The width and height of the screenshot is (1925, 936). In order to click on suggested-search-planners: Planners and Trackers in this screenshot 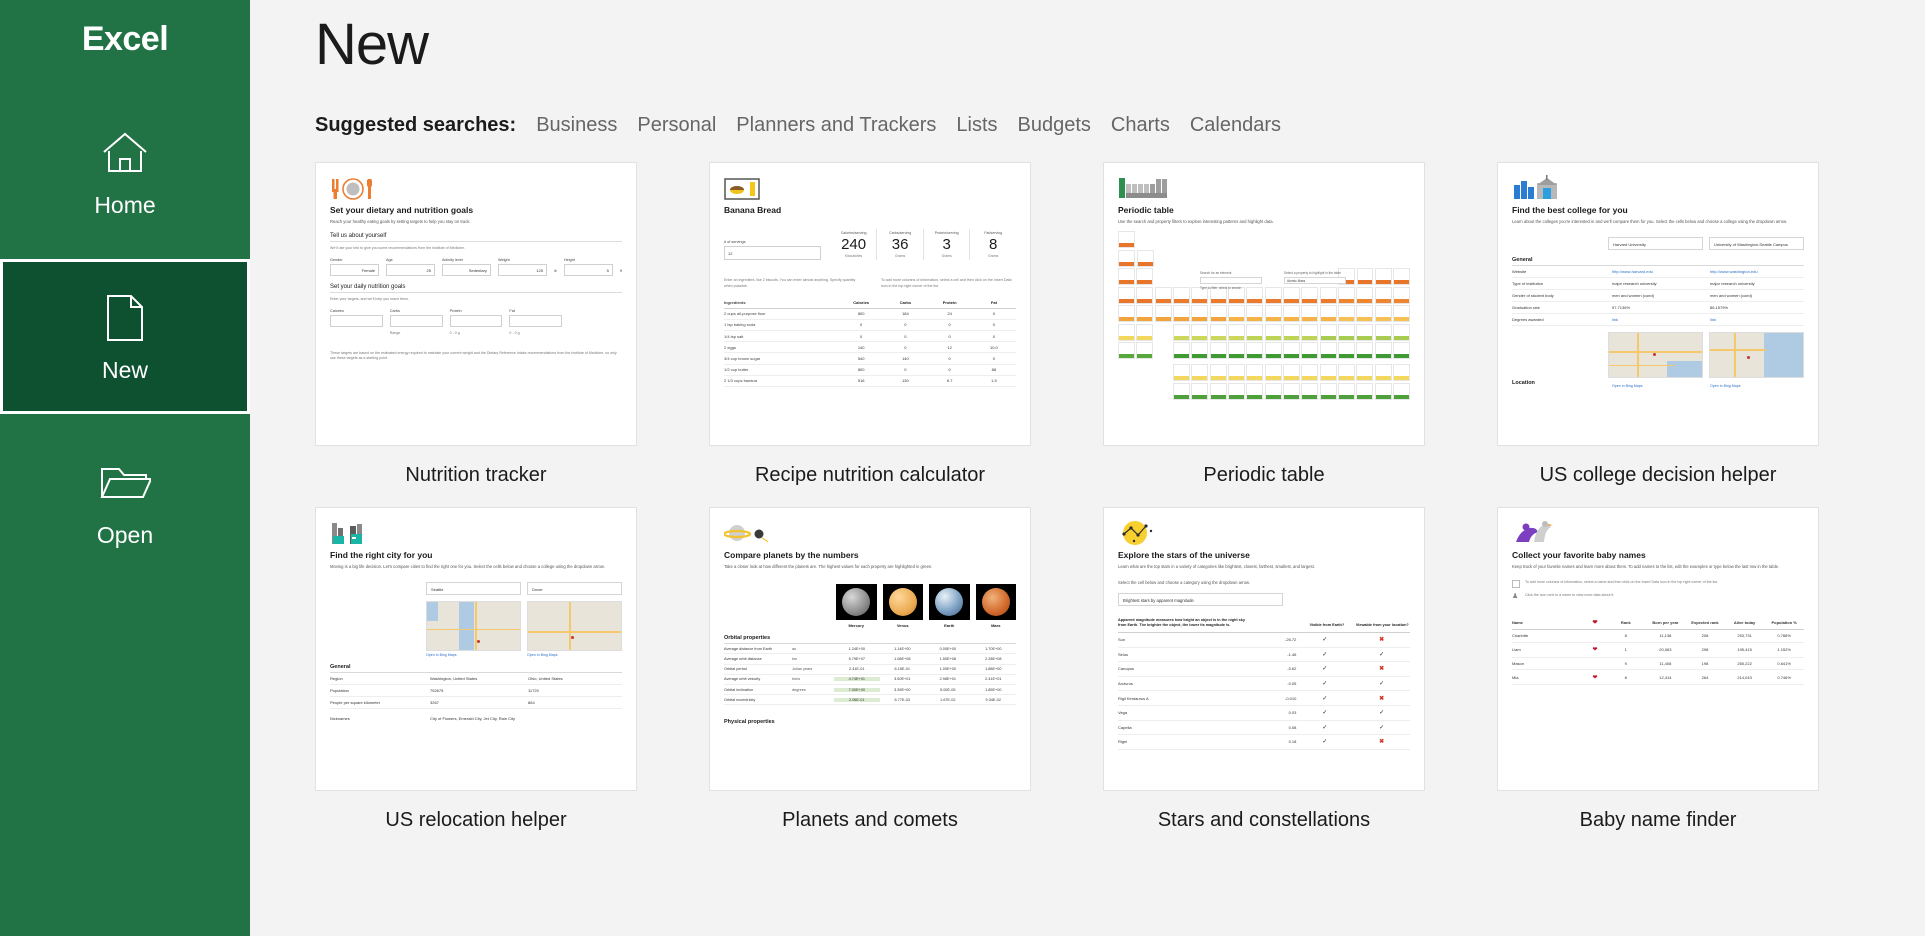, I will do `click(836, 125)`.